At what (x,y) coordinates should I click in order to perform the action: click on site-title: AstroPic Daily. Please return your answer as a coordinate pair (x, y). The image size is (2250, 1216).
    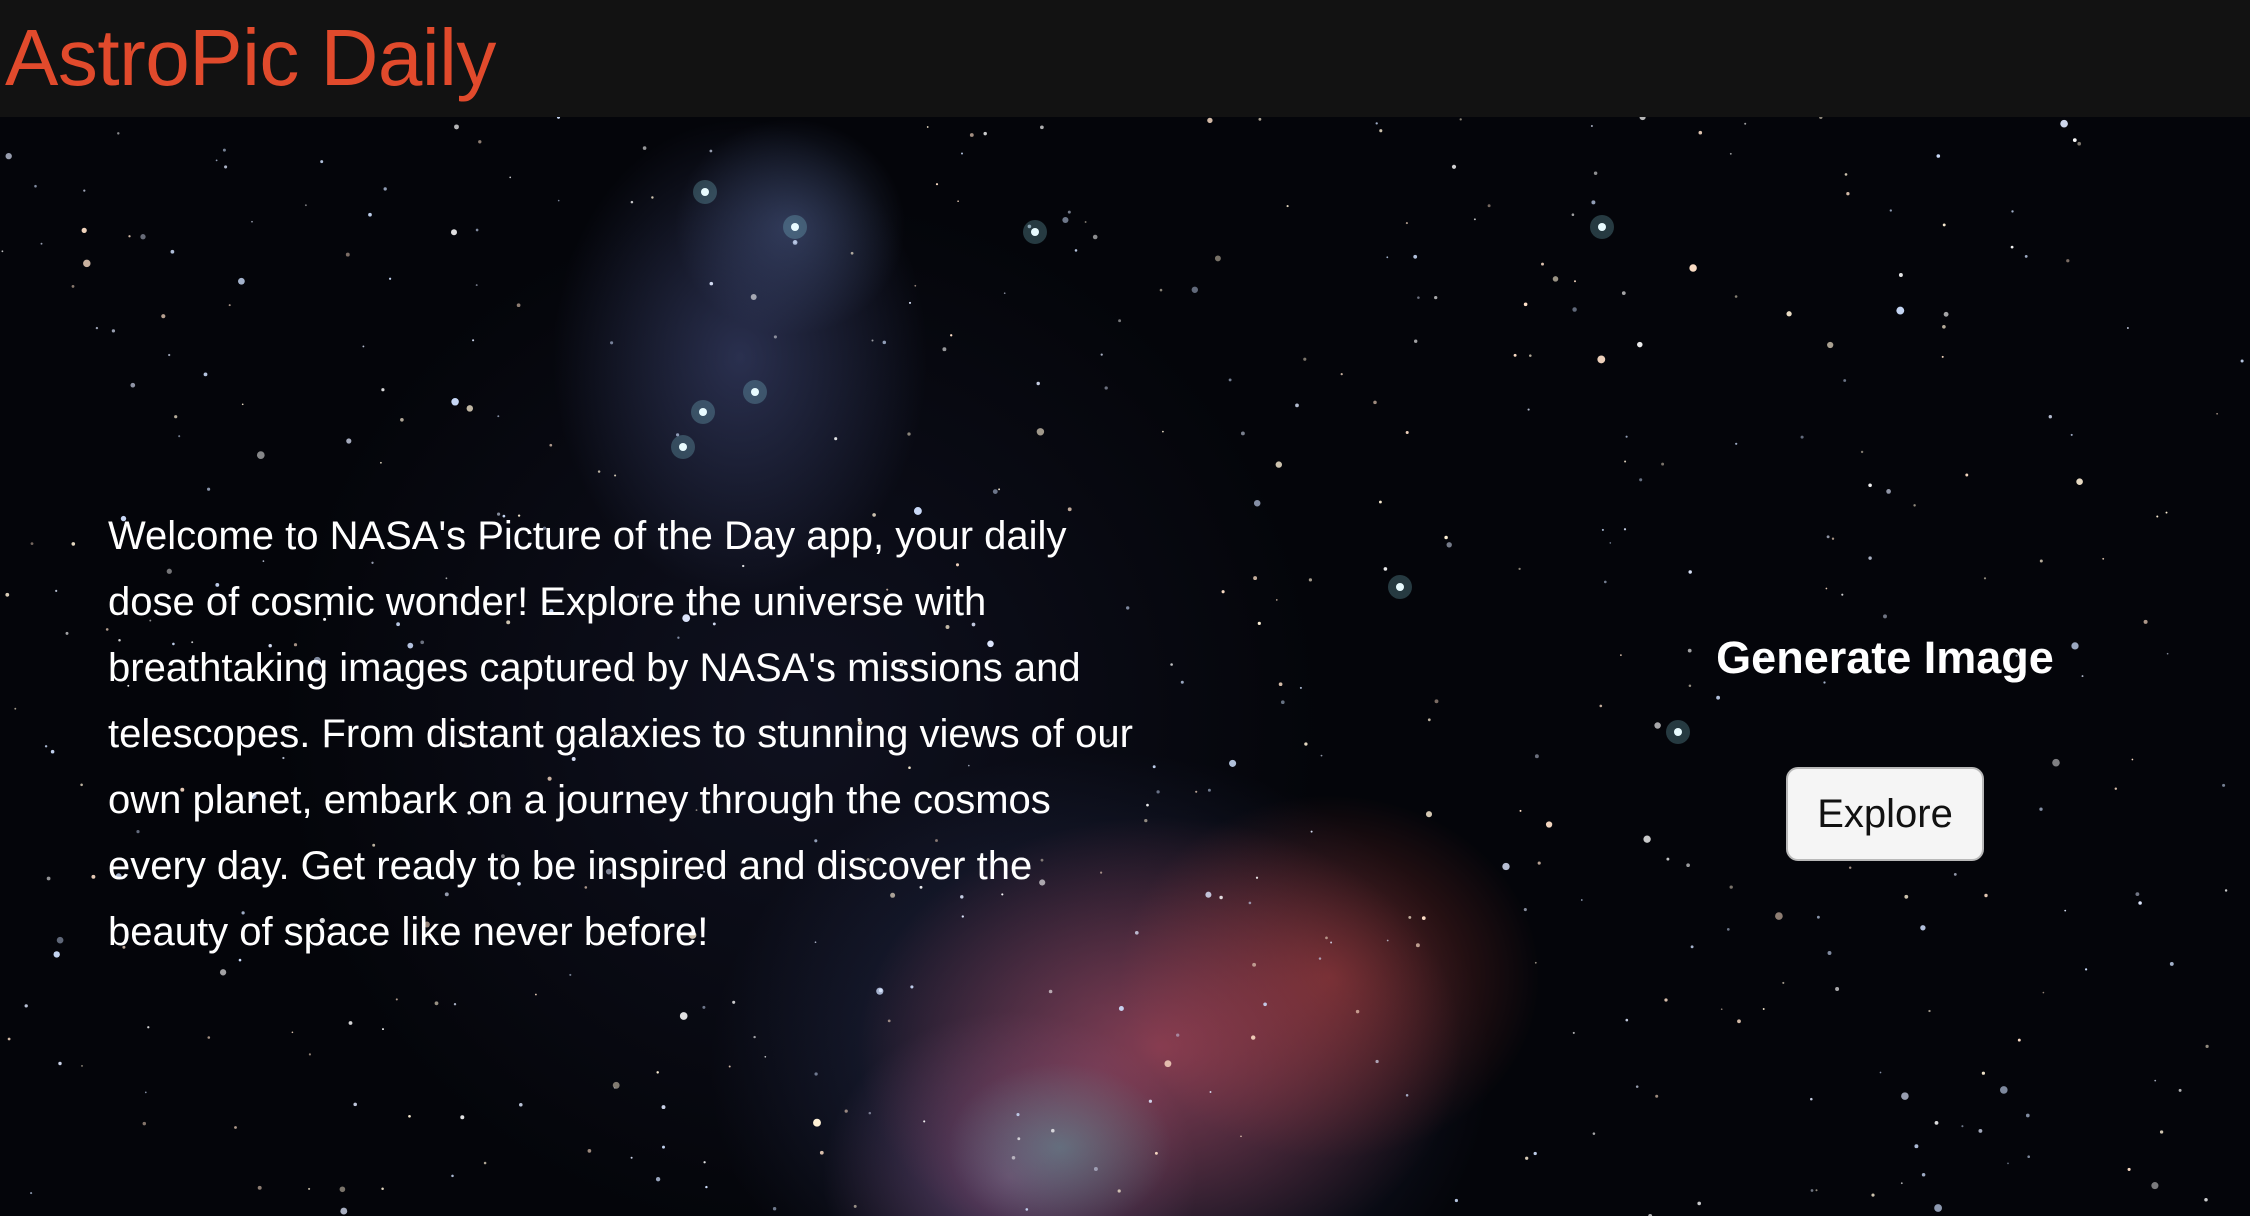
    Looking at the image, I should click on (250, 58).